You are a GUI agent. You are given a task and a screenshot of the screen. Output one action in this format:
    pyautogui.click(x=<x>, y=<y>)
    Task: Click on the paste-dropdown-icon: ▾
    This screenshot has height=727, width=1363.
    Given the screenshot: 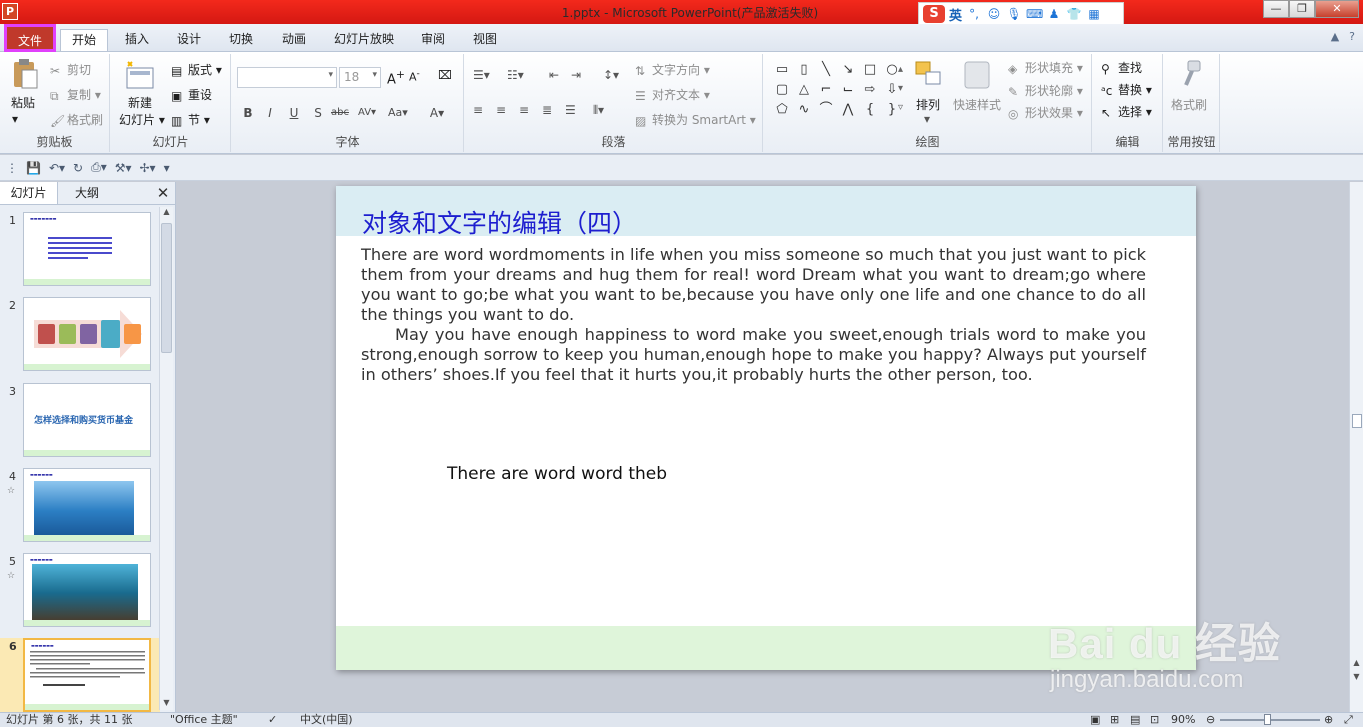 What is the action you would take?
    pyautogui.click(x=15, y=119)
    